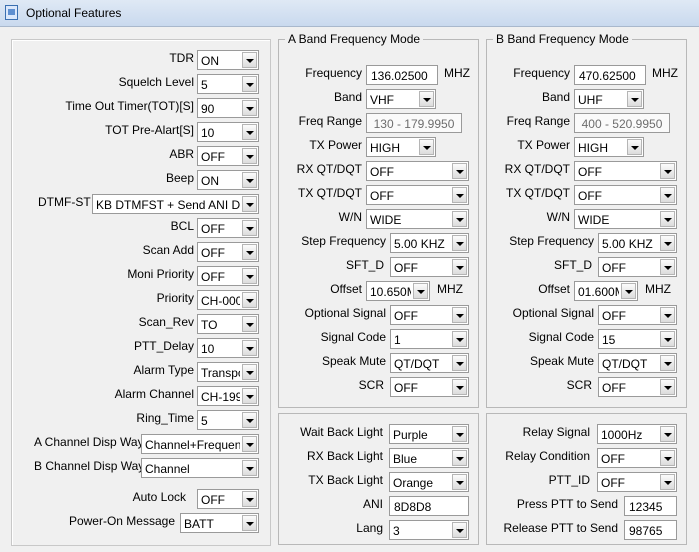  What do you see at coordinates (429, 387) in the screenshot?
I see `a-scr-select: OFF` at bounding box center [429, 387].